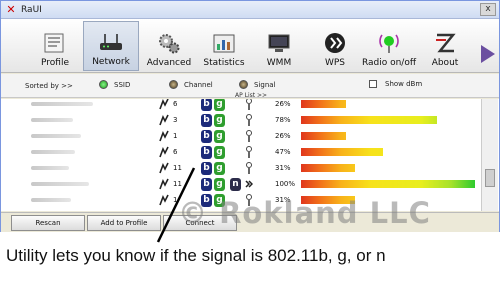 Image resolution: width=500 pixels, height=283 pixels. I want to click on sort-ssid-option: SSID, so click(114, 84).